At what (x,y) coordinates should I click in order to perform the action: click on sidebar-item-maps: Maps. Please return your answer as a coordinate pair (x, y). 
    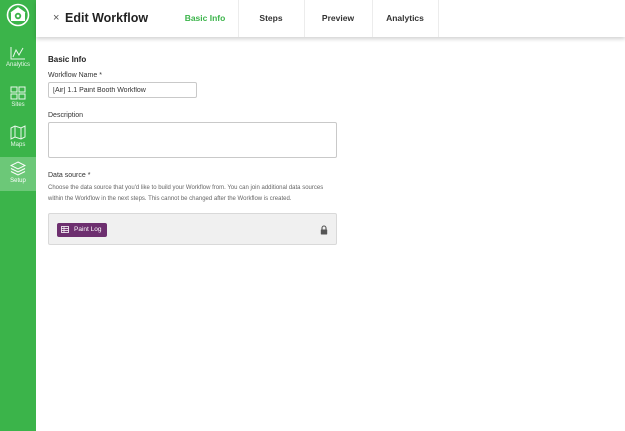
    Looking at the image, I should click on (18, 139).